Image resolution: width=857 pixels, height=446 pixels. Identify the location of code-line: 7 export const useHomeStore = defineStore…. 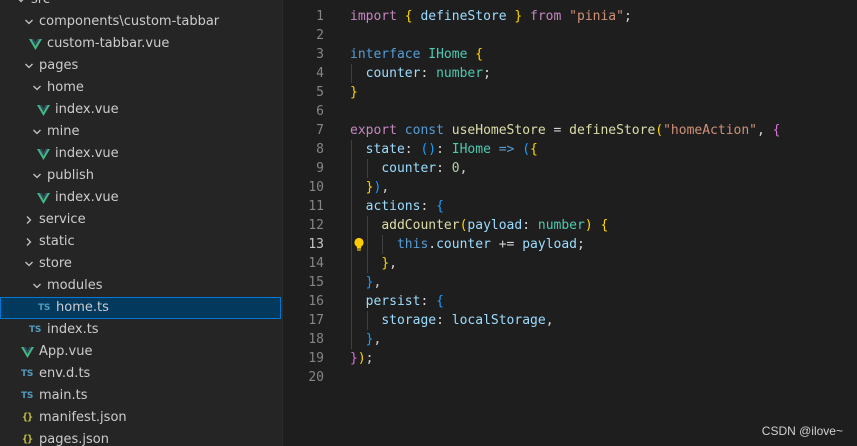
(570, 130).